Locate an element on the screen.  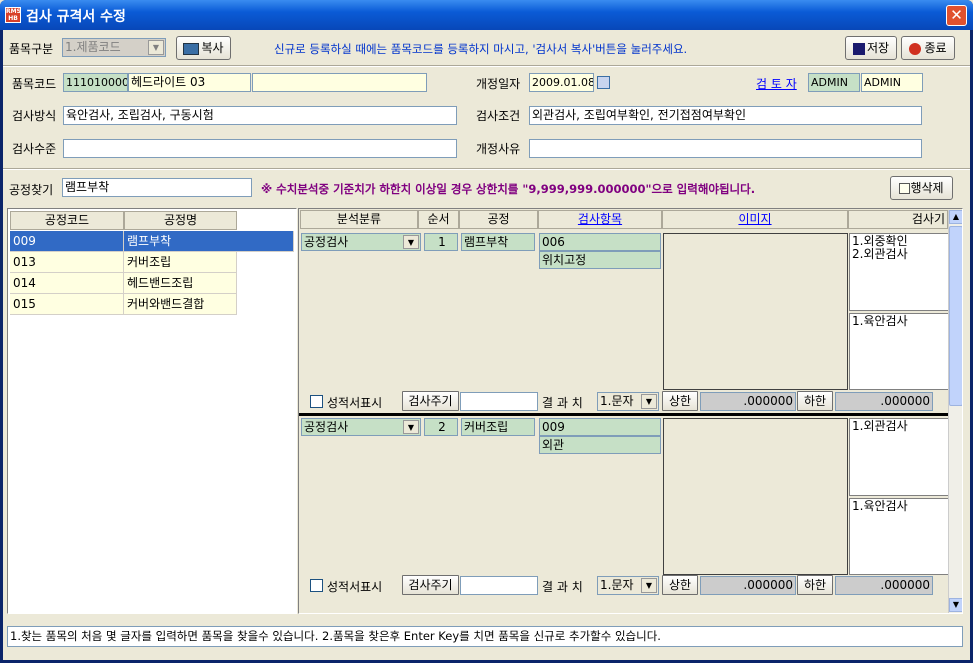
copy-button-label: 복사 is located at coordinates (212, 48).